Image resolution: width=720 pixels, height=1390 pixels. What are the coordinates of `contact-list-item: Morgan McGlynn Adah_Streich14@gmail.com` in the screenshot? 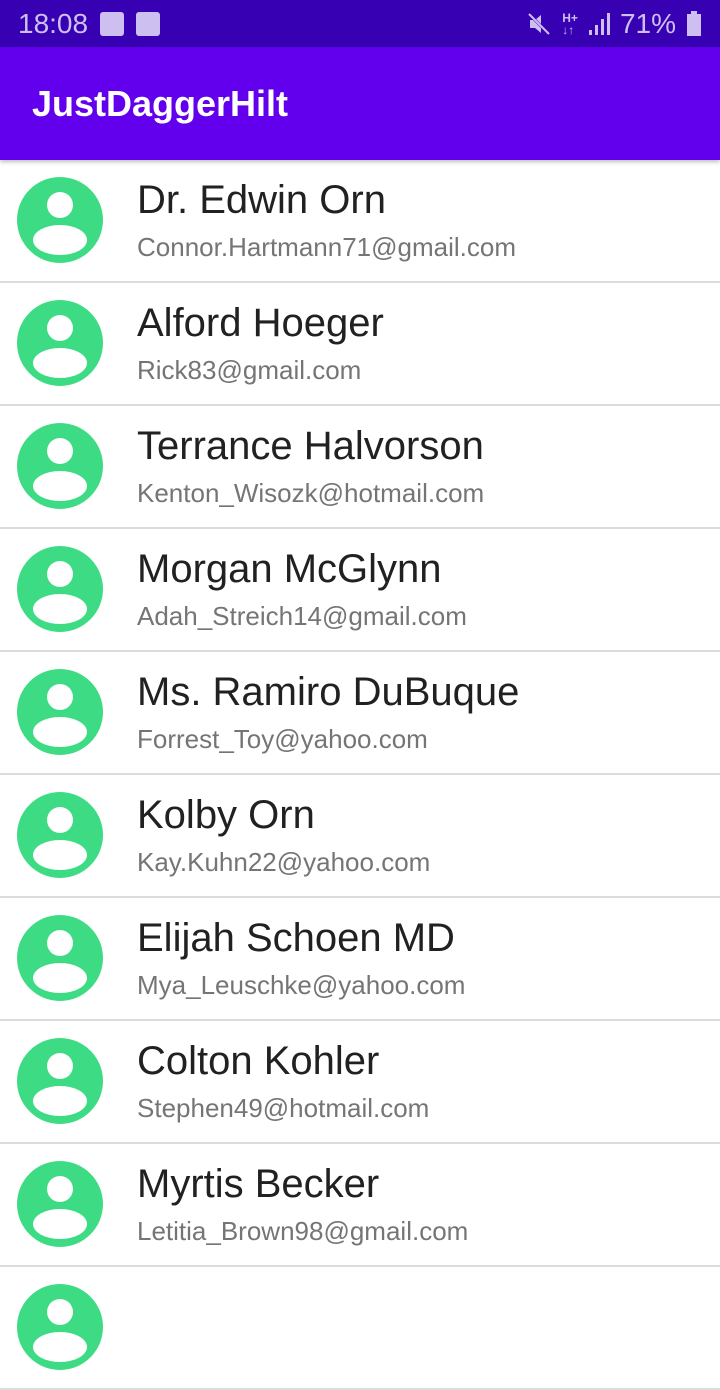 It's located at (360, 590).